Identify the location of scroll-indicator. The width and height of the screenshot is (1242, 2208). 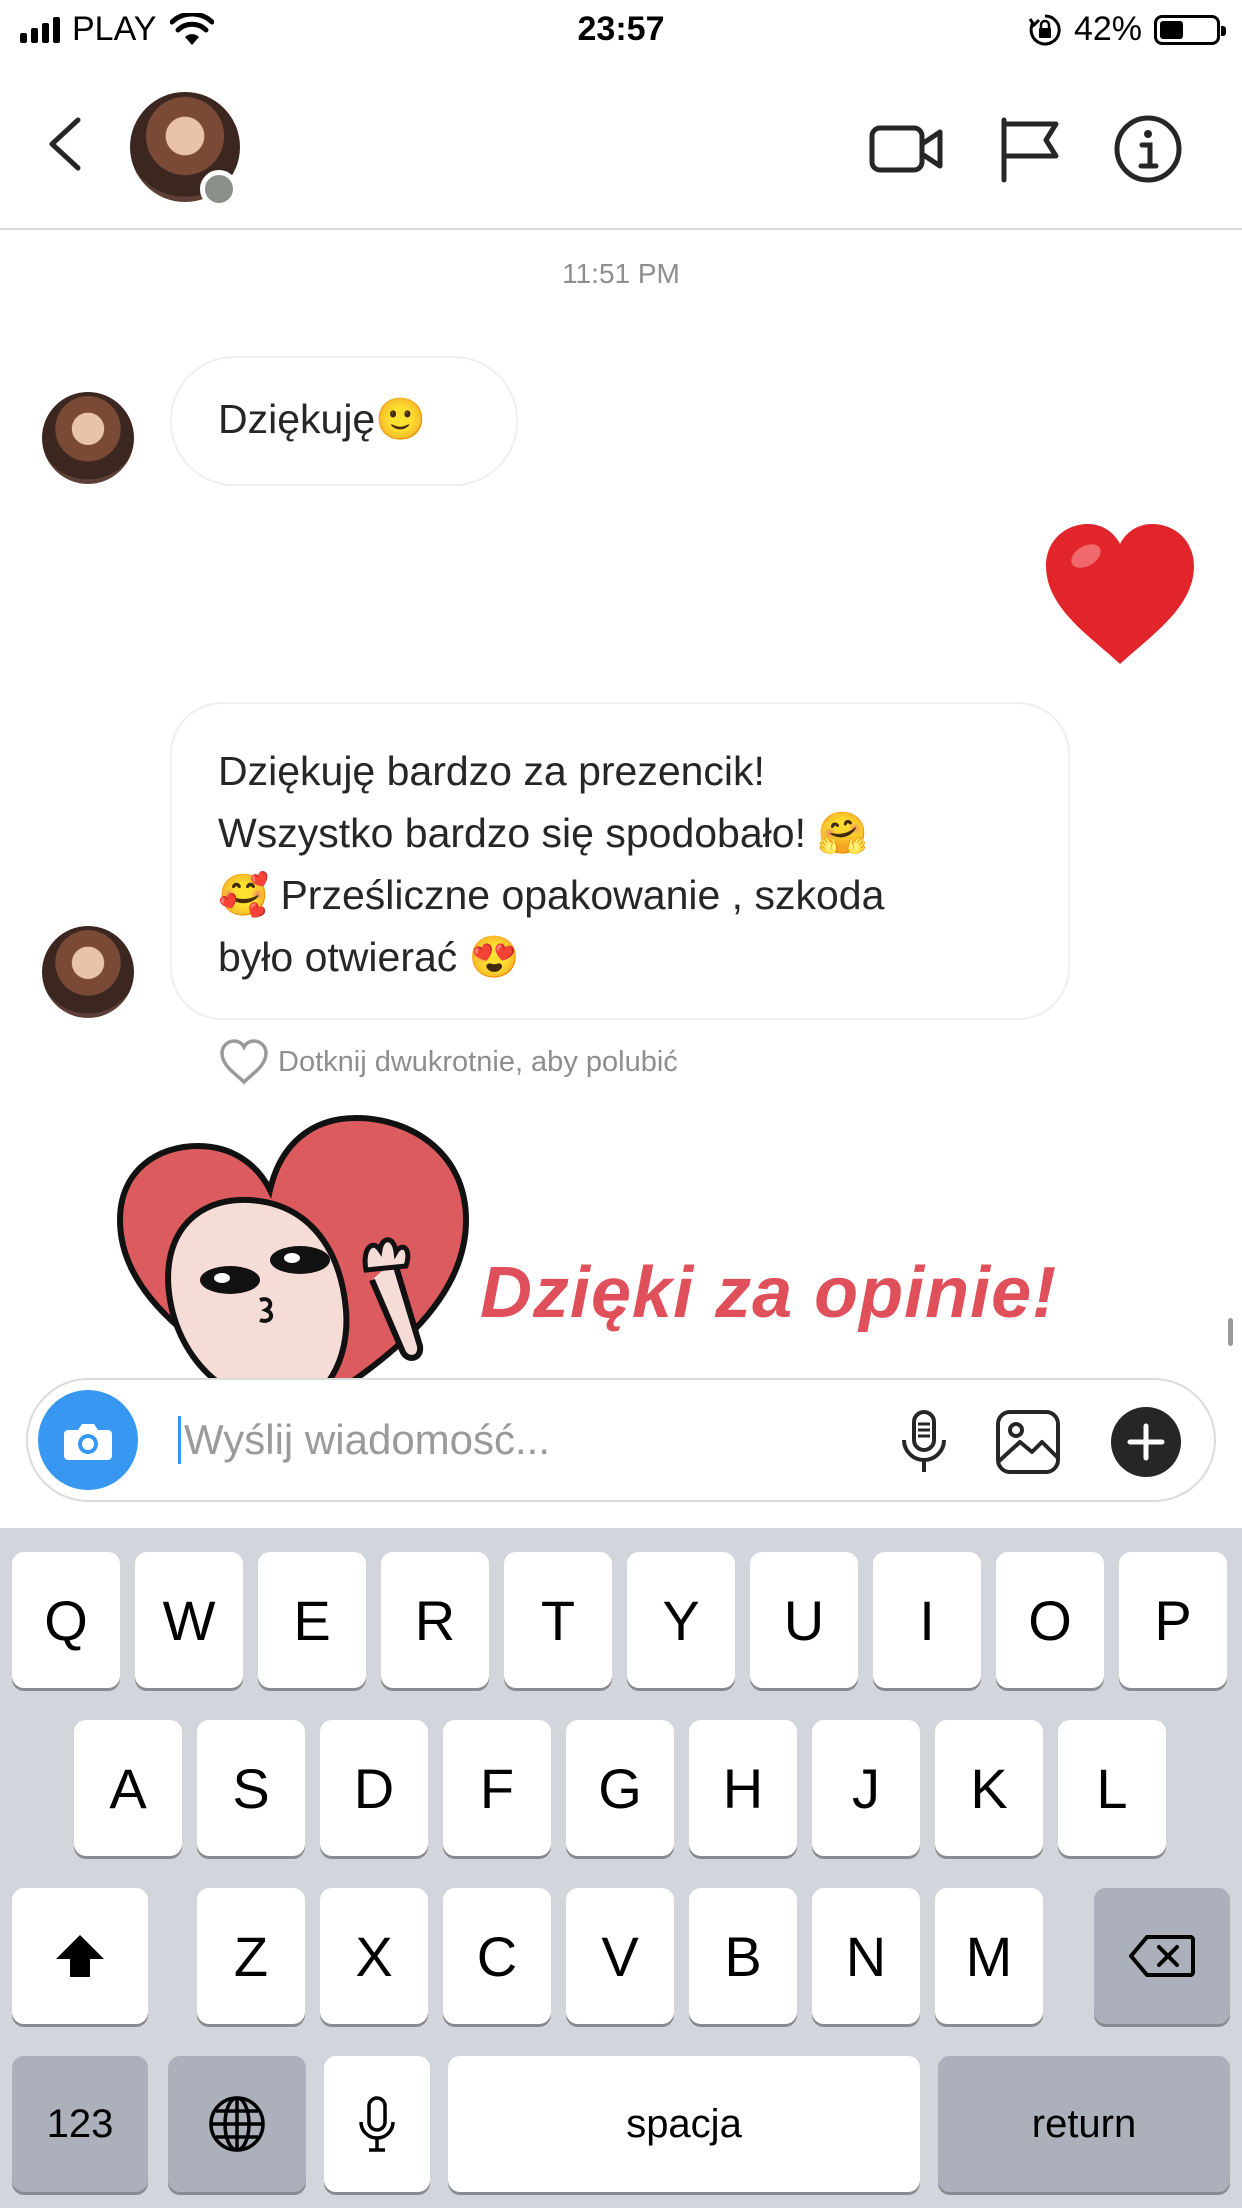
(1230, 1332).